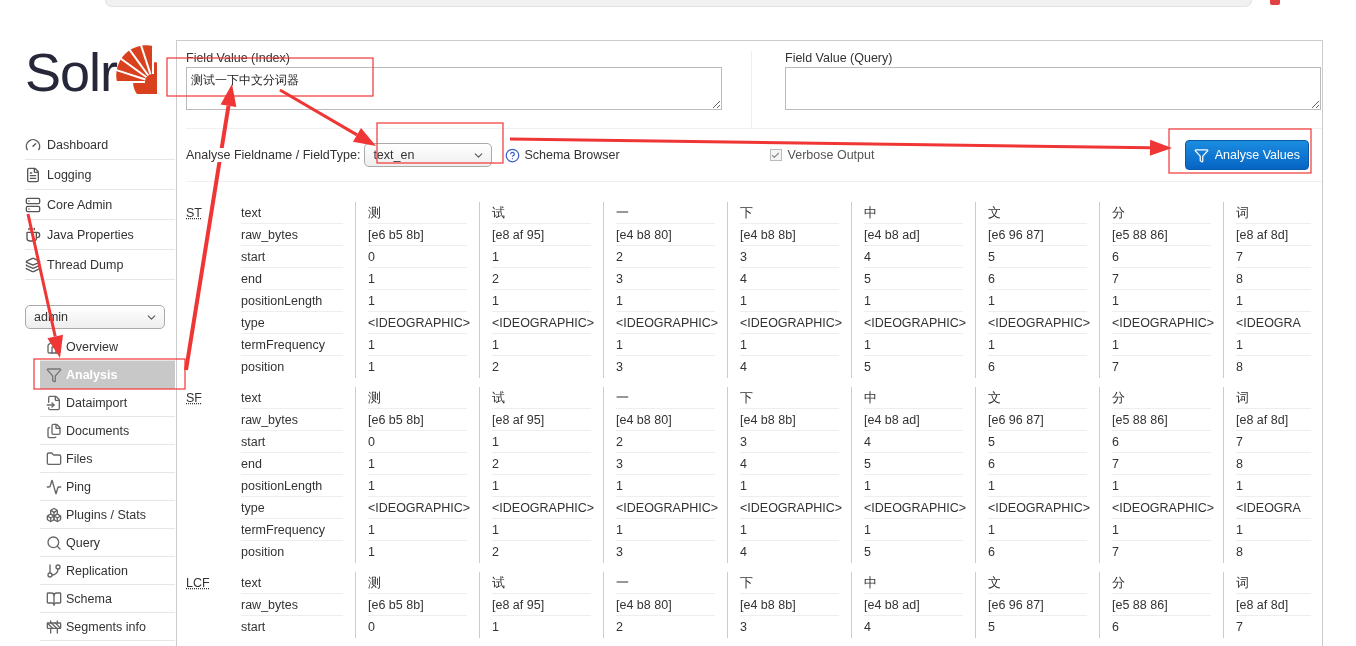 The height and width of the screenshot is (646, 1356). Describe the element at coordinates (1275, 2) in the screenshot. I see `browser-badge-icon` at that location.